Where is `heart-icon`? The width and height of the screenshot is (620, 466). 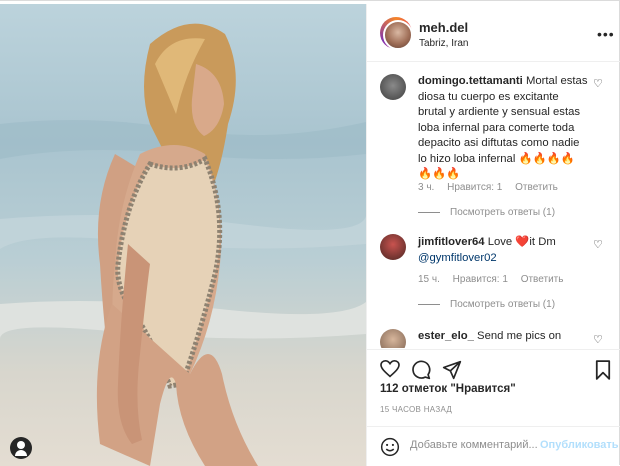
heart-icon is located at coordinates (390, 369).